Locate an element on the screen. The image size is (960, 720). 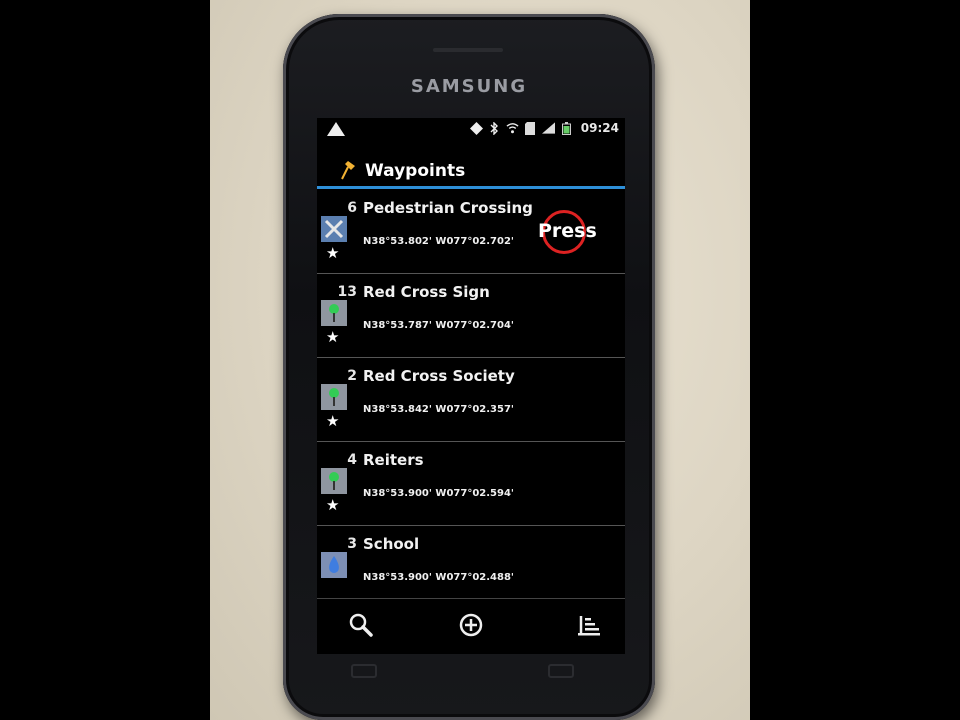
water-drop-icon is located at coordinates (334, 565).